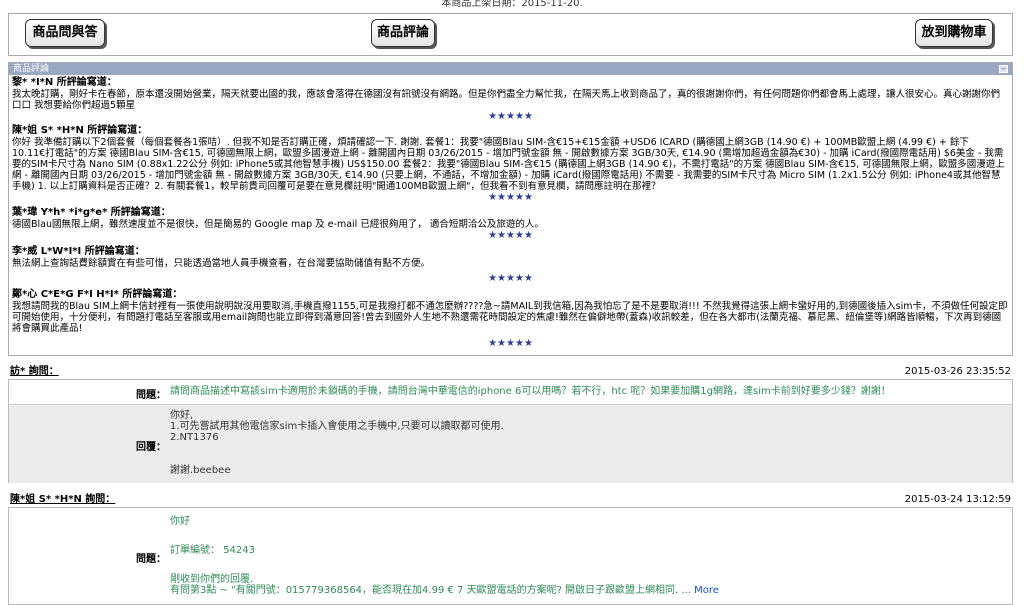 The image size is (1024, 605). Describe the element at coordinates (64, 82) in the screenshot. I see `review-author: 黎* *I*N 所評論寫道：` at that location.